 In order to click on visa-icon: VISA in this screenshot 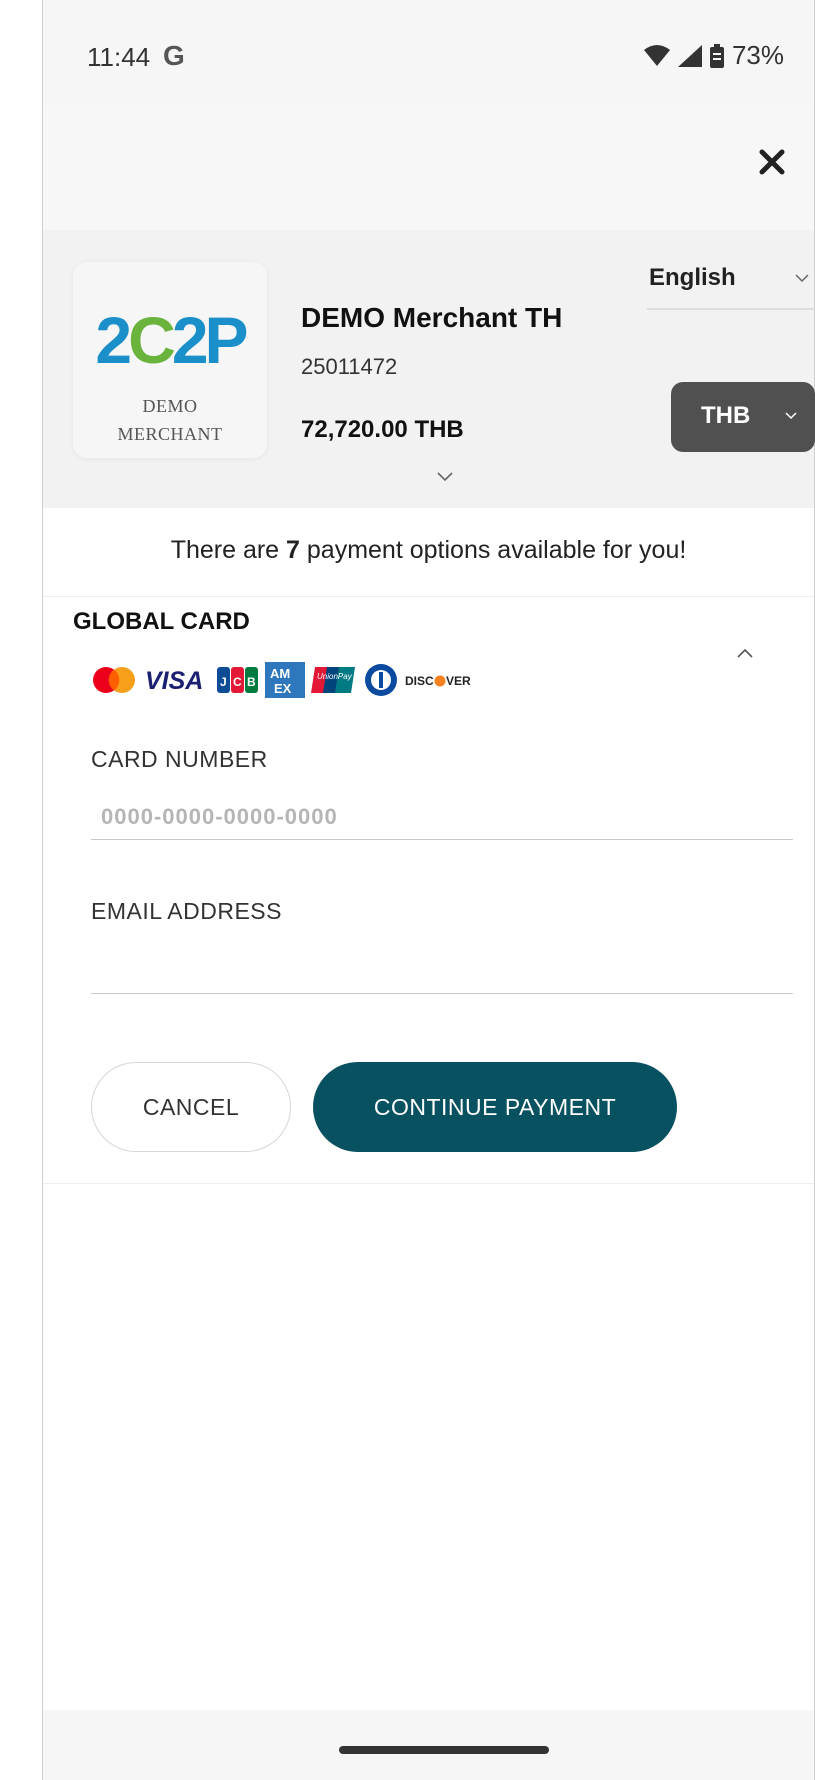, I will do `click(174, 681)`.